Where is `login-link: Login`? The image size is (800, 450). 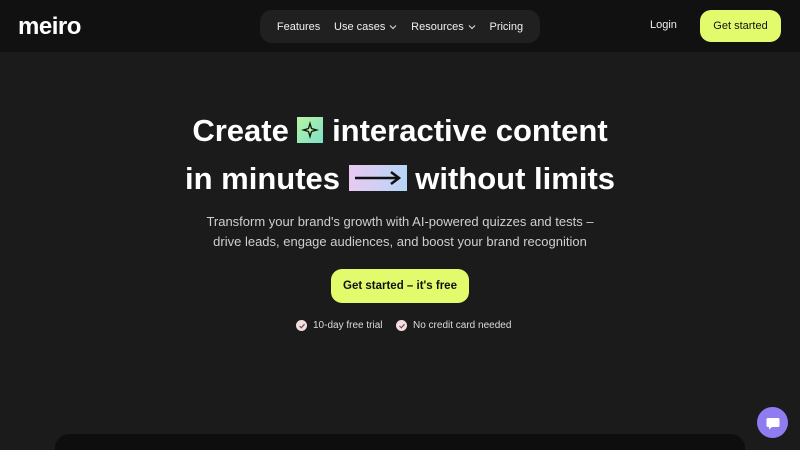 login-link: Login is located at coordinates (663, 25).